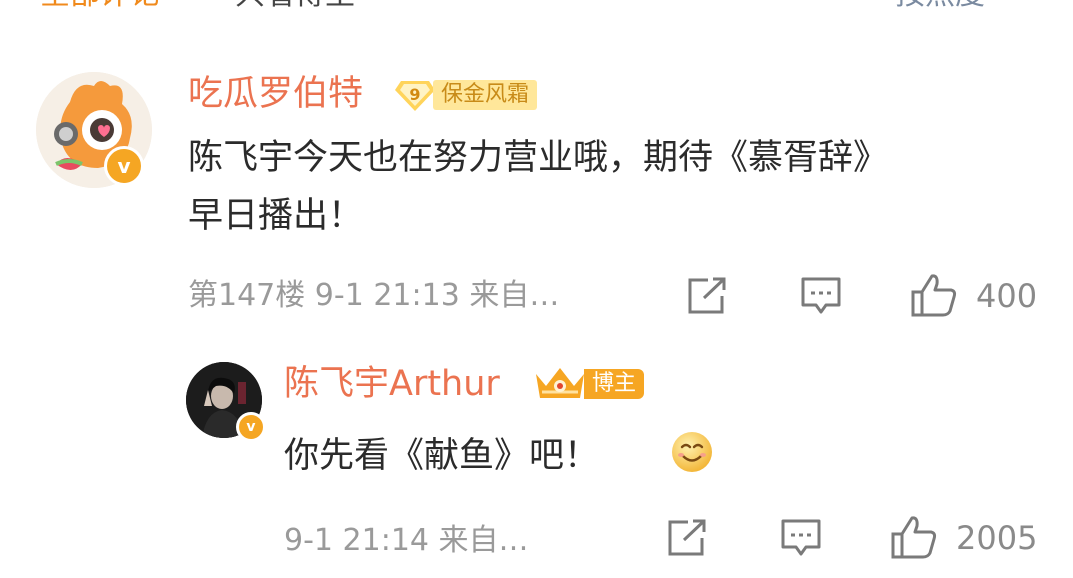 Image resolution: width=1073 pixels, height=578 pixels. I want to click on reply-text: 你先看《献鱼》吧！, so click(442, 456).